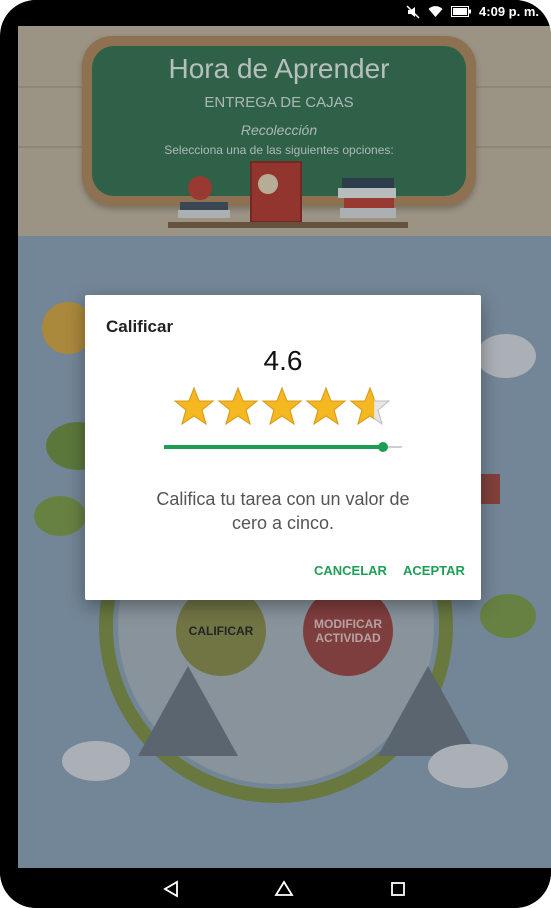 This screenshot has height=908, width=551. What do you see at coordinates (284, 889) in the screenshot?
I see `home-icon` at bounding box center [284, 889].